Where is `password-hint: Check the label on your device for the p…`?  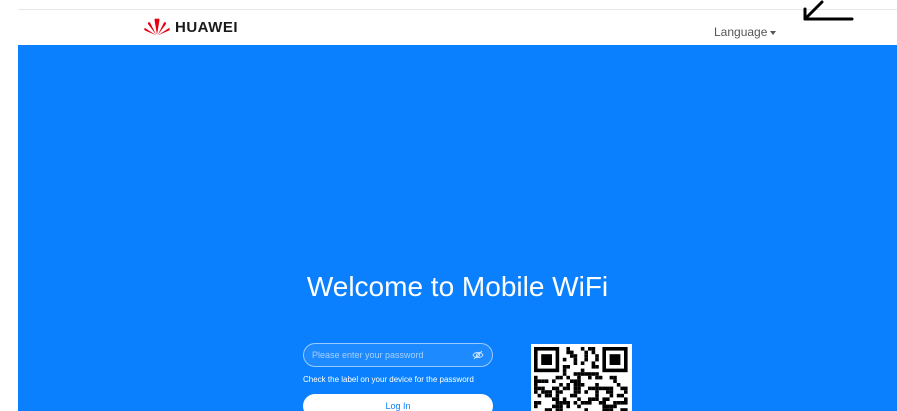 password-hint: Check the label on your device for the p… is located at coordinates (388, 379).